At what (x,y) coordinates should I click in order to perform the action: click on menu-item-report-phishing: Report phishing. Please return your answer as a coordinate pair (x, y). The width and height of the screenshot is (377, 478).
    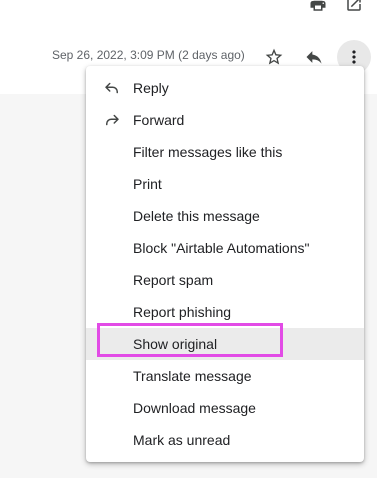
    Looking at the image, I should click on (225, 312).